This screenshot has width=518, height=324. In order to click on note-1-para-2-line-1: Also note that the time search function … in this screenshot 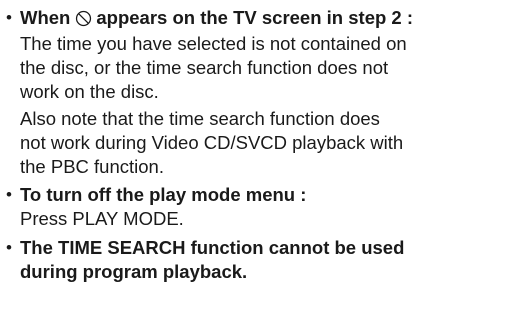, I will do `click(200, 118)`.